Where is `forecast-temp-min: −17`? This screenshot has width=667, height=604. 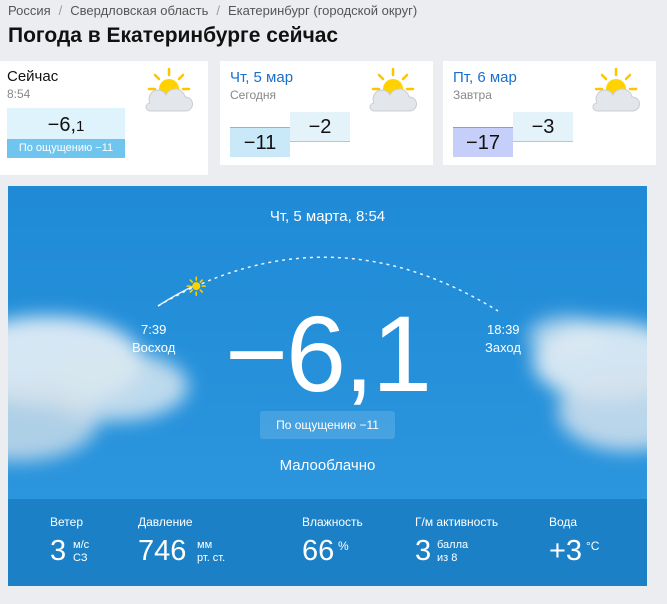 forecast-temp-min: −17 is located at coordinates (483, 142).